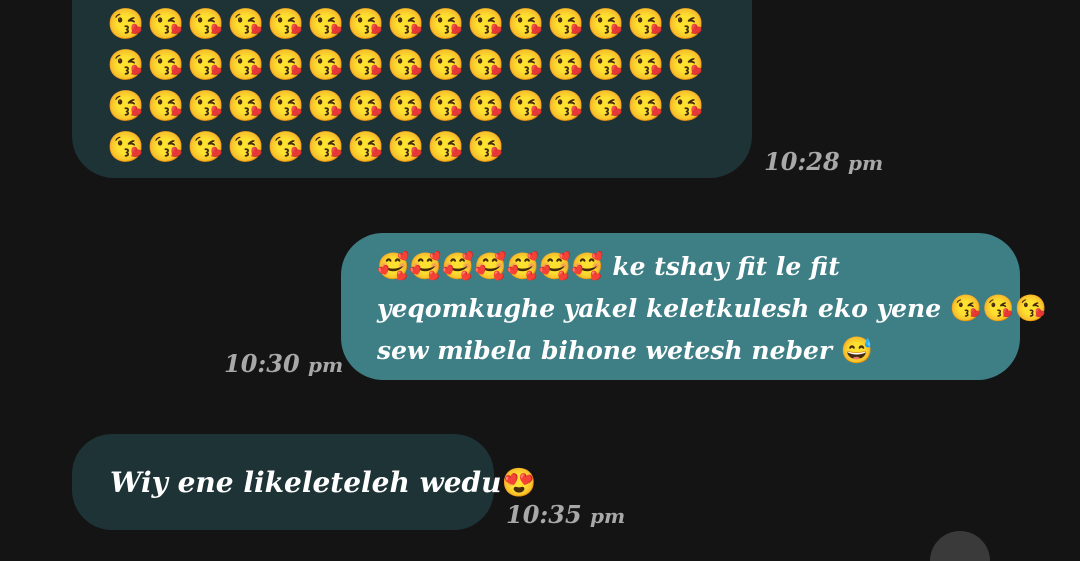  I want to click on smiling-hearts-emoji: 🥰🥰🥰🥰🥰🥰🥰, so click(490, 267).